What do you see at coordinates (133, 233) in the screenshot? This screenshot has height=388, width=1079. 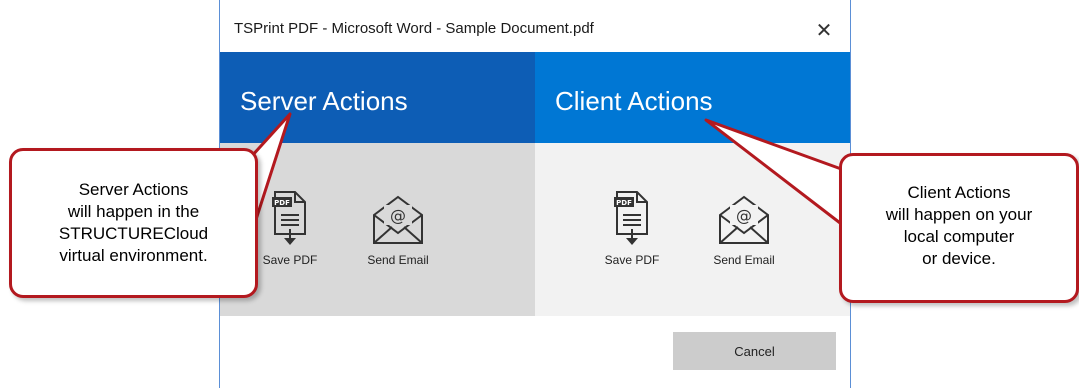 I see `callout-line: STRUCTURECloud` at bounding box center [133, 233].